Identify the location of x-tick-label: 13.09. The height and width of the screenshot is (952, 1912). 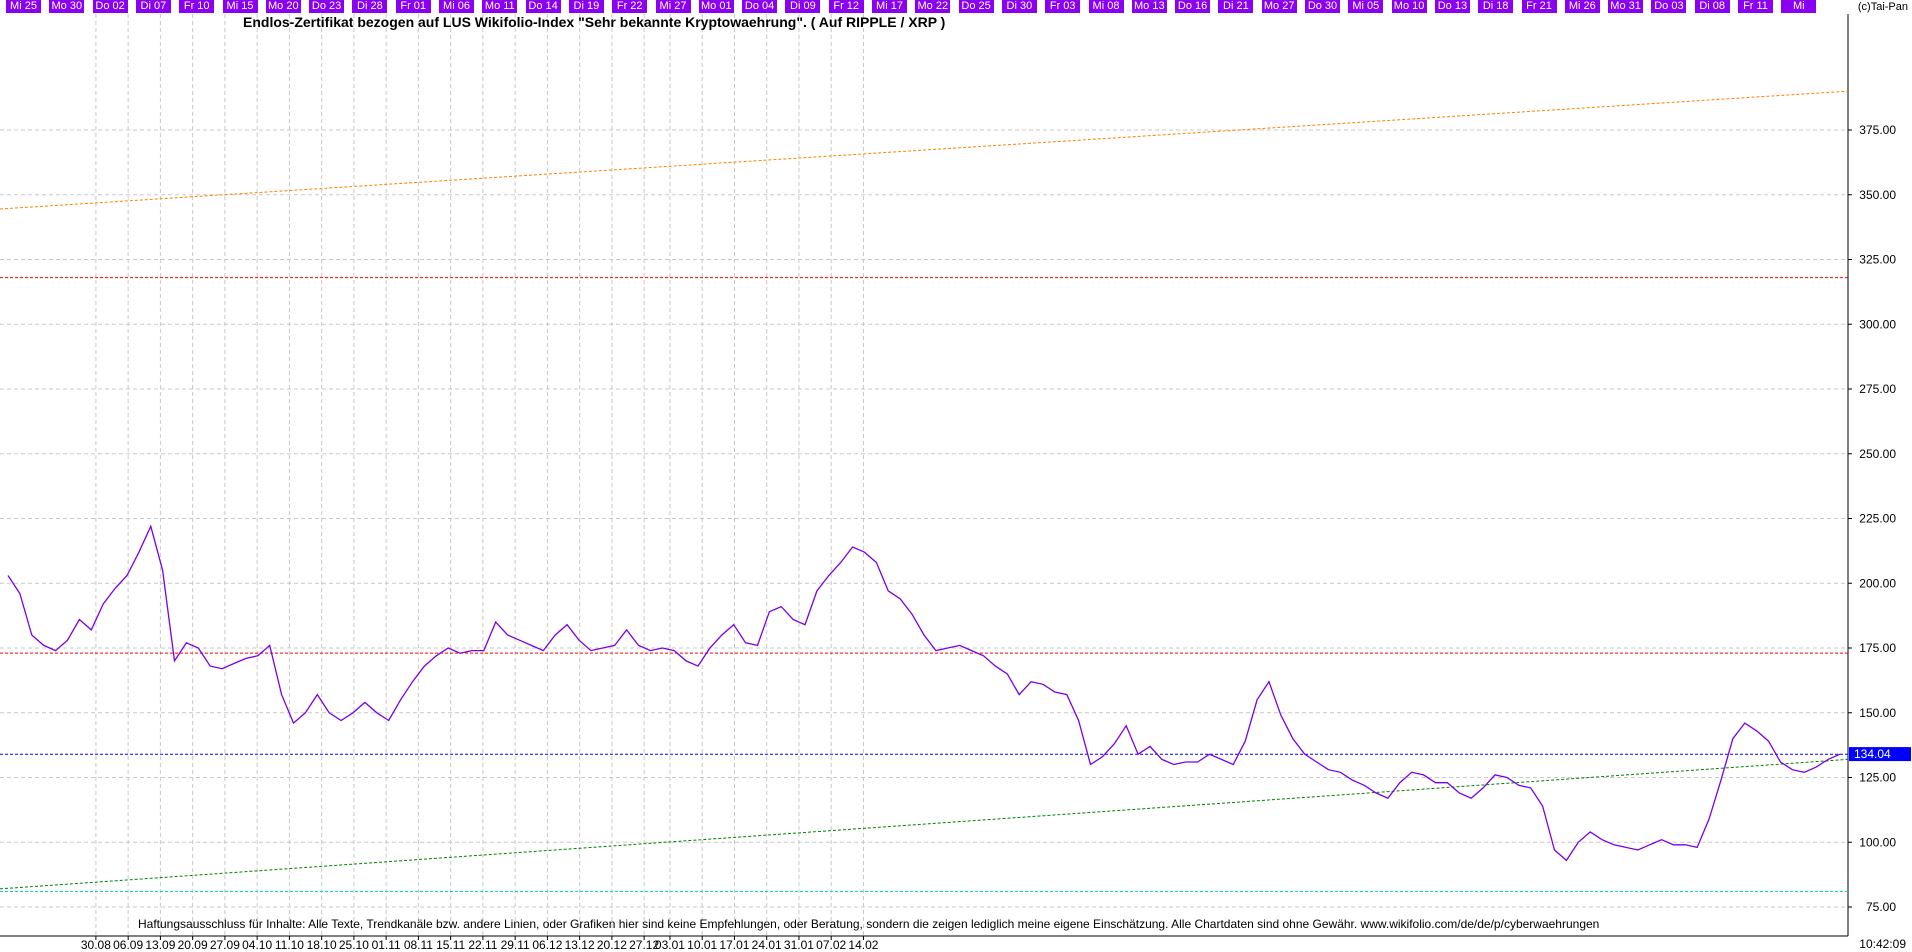
(160, 945).